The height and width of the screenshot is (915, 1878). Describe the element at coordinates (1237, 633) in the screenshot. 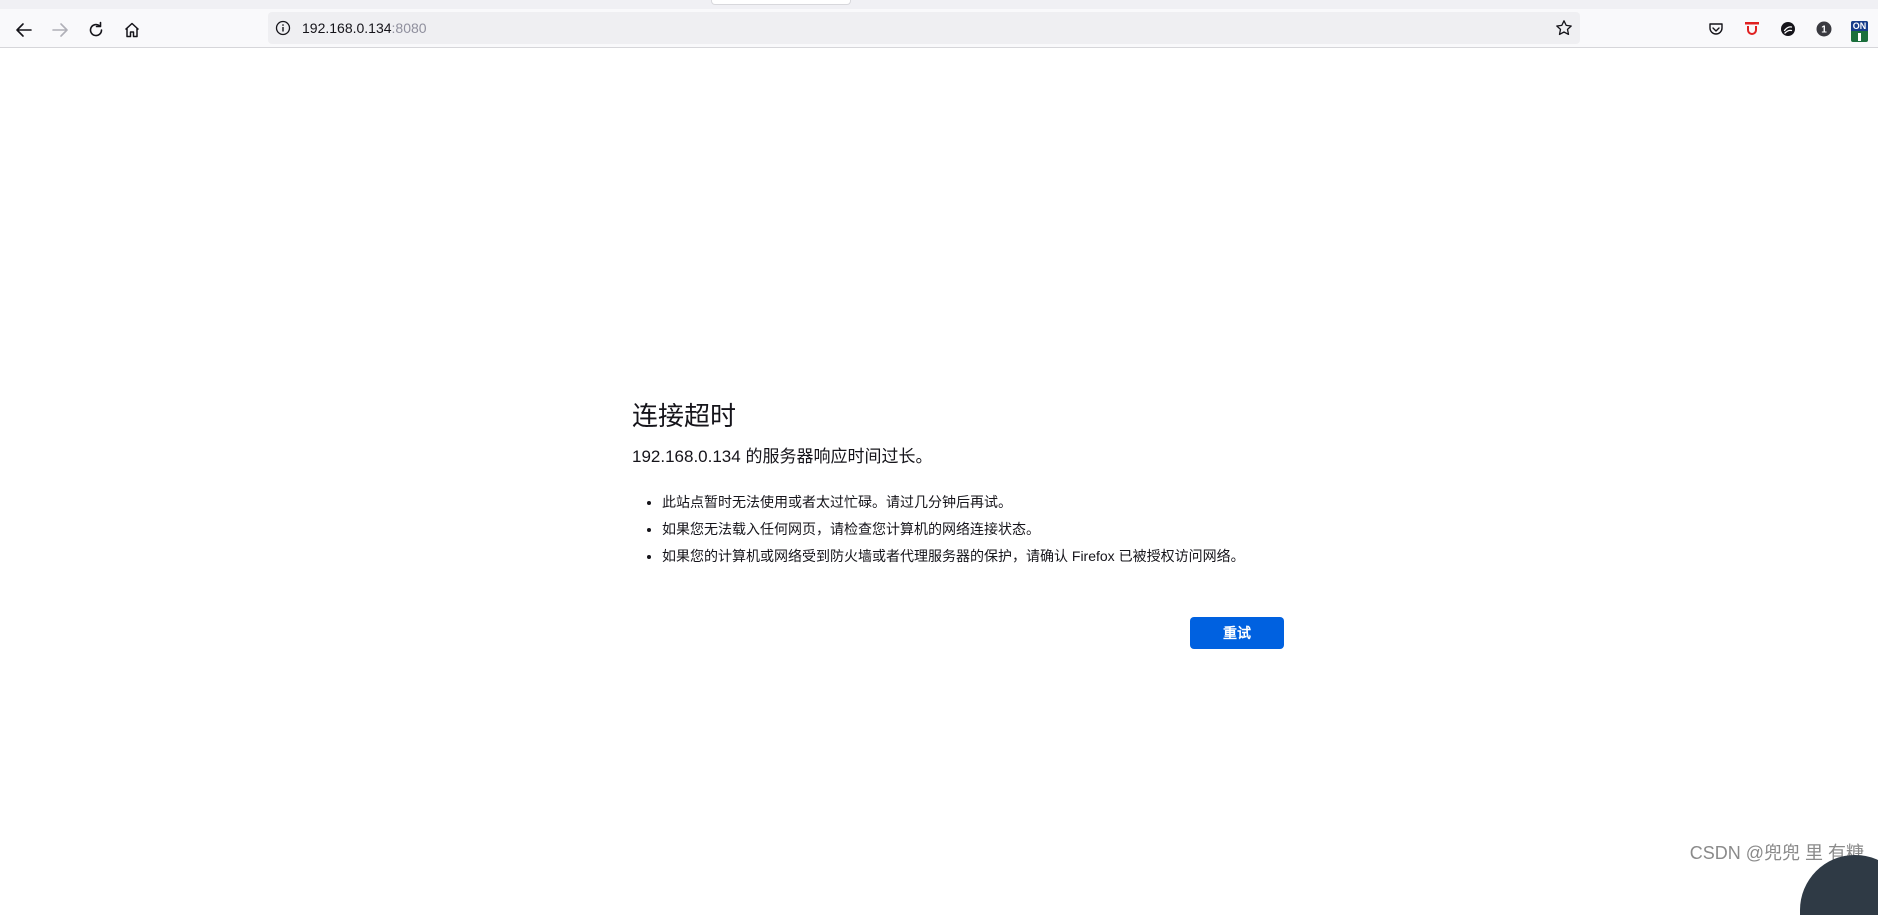

I see `retry-button: 重试` at that location.